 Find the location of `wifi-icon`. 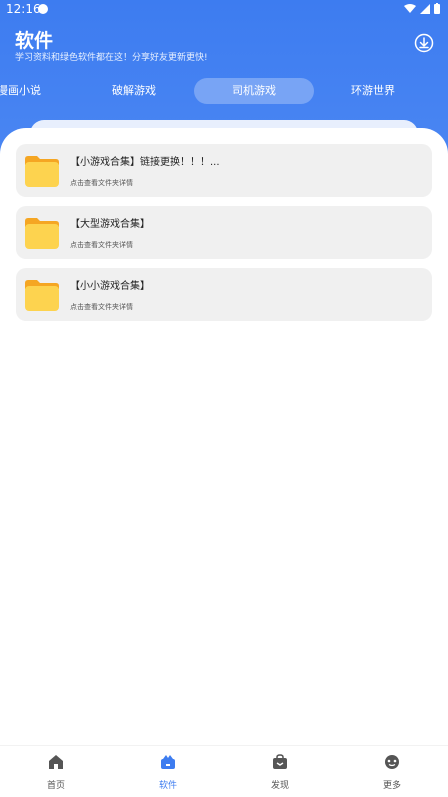

wifi-icon is located at coordinates (410, 8).